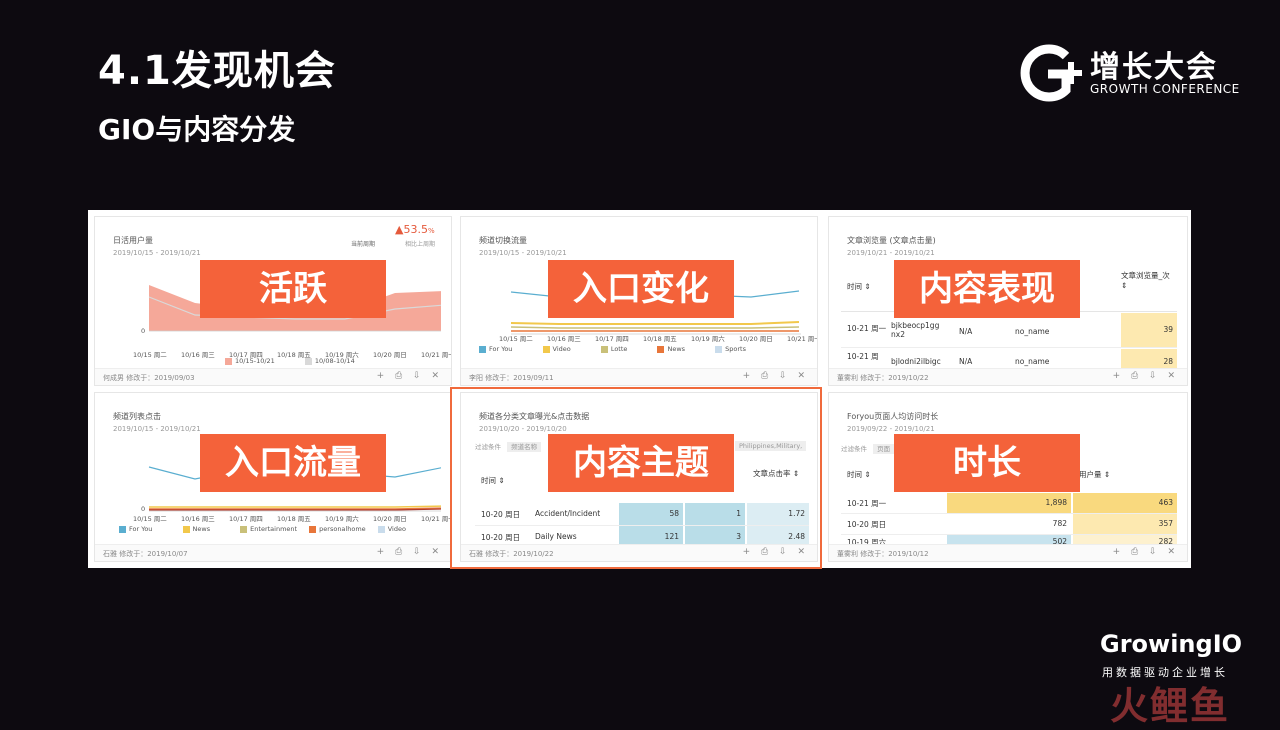 This screenshot has height=730, width=1280. I want to click on legend-item: Lotte, so click(613, 349).